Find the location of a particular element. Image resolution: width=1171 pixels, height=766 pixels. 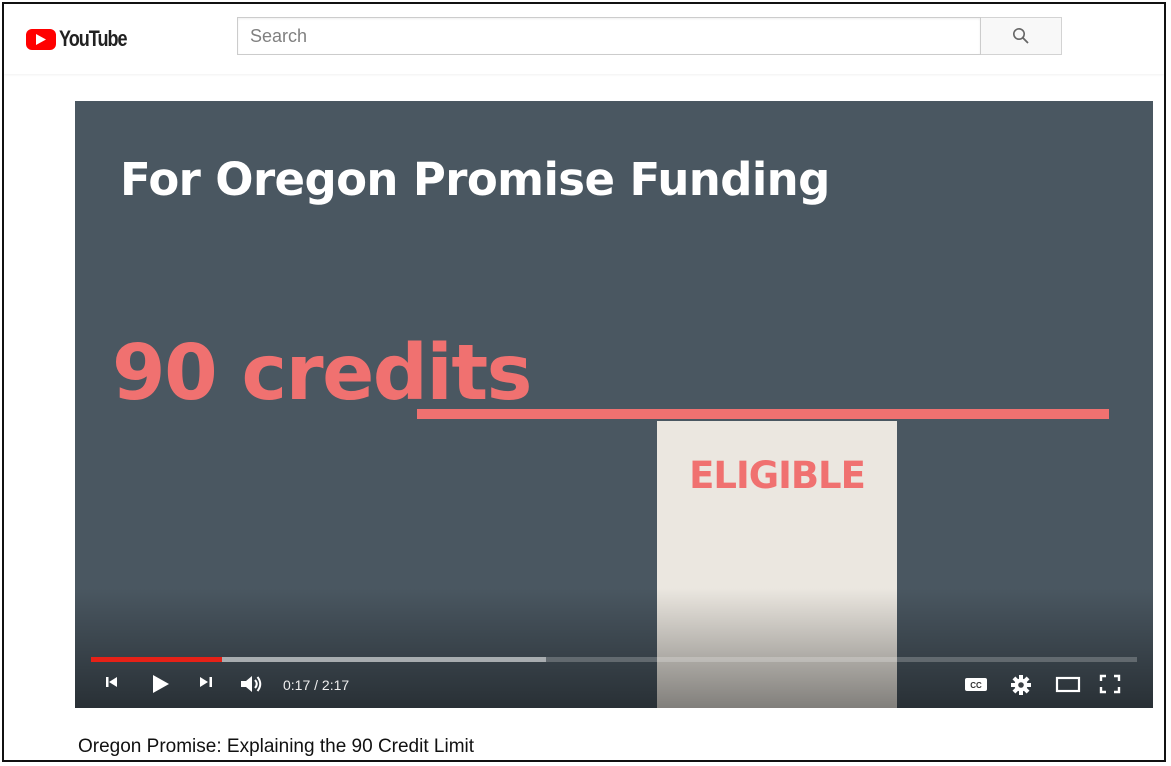

theater-mode-button is located at coordinates (1068, 684).